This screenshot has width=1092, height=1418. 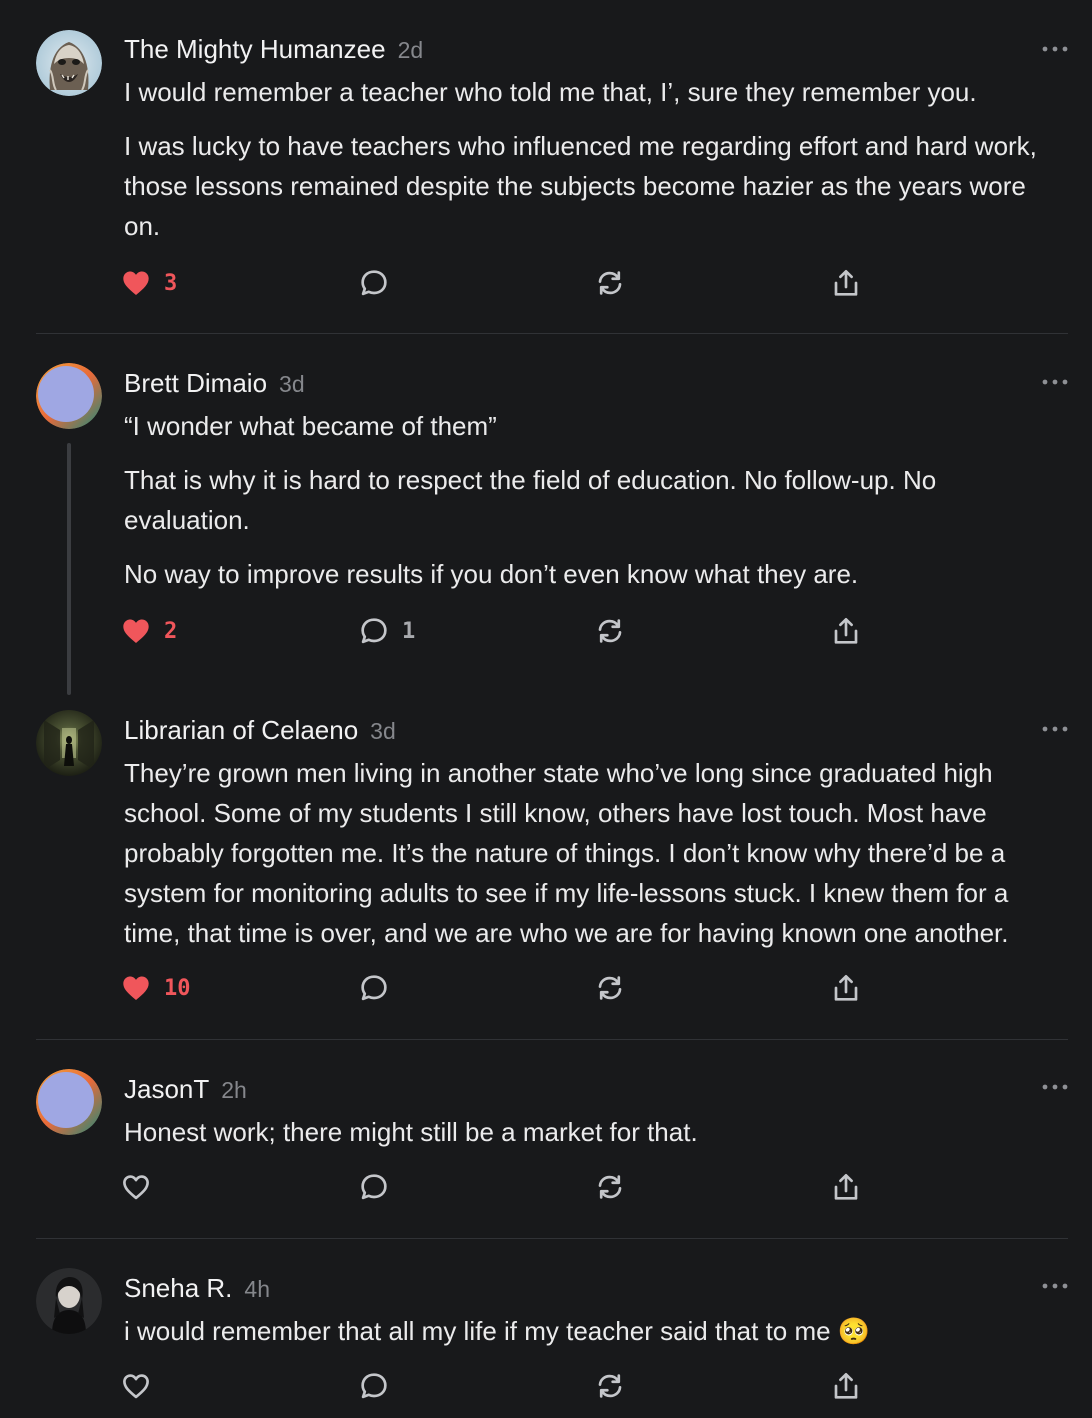 I want to click on comment-header: Librarian of Celaeno 3d, so click(x=260, y=730).